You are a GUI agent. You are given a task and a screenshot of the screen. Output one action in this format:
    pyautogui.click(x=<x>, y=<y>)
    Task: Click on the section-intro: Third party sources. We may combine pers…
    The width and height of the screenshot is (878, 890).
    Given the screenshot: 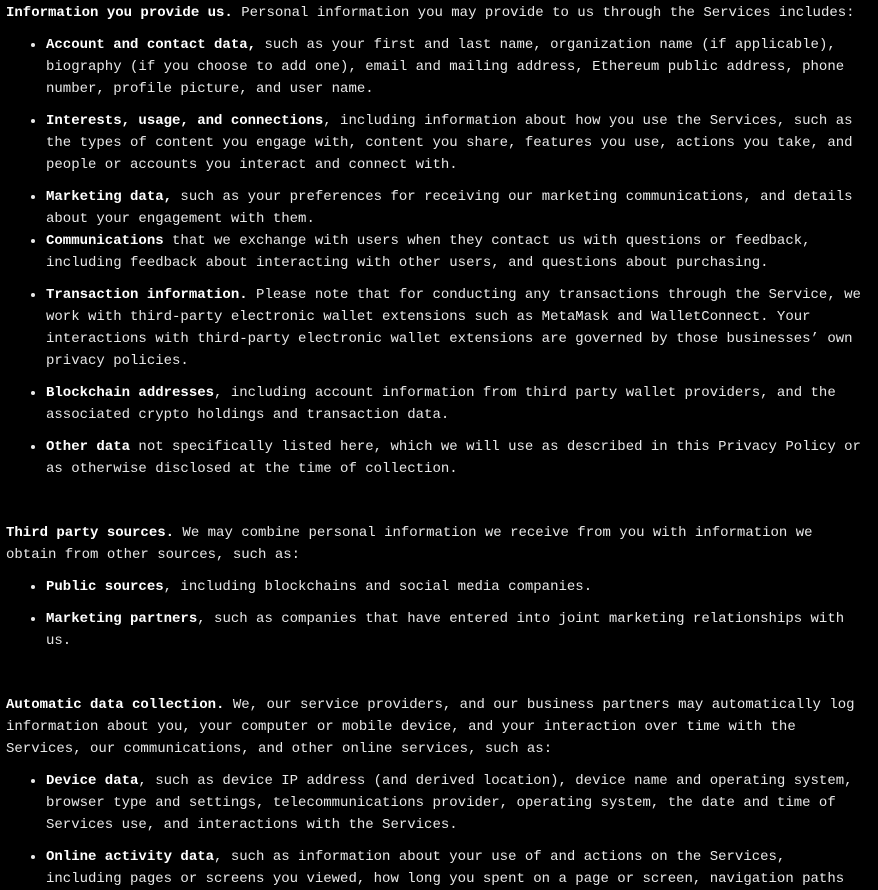 What is the action you would take?
    pyautogui.click(x=436, y=544)
    